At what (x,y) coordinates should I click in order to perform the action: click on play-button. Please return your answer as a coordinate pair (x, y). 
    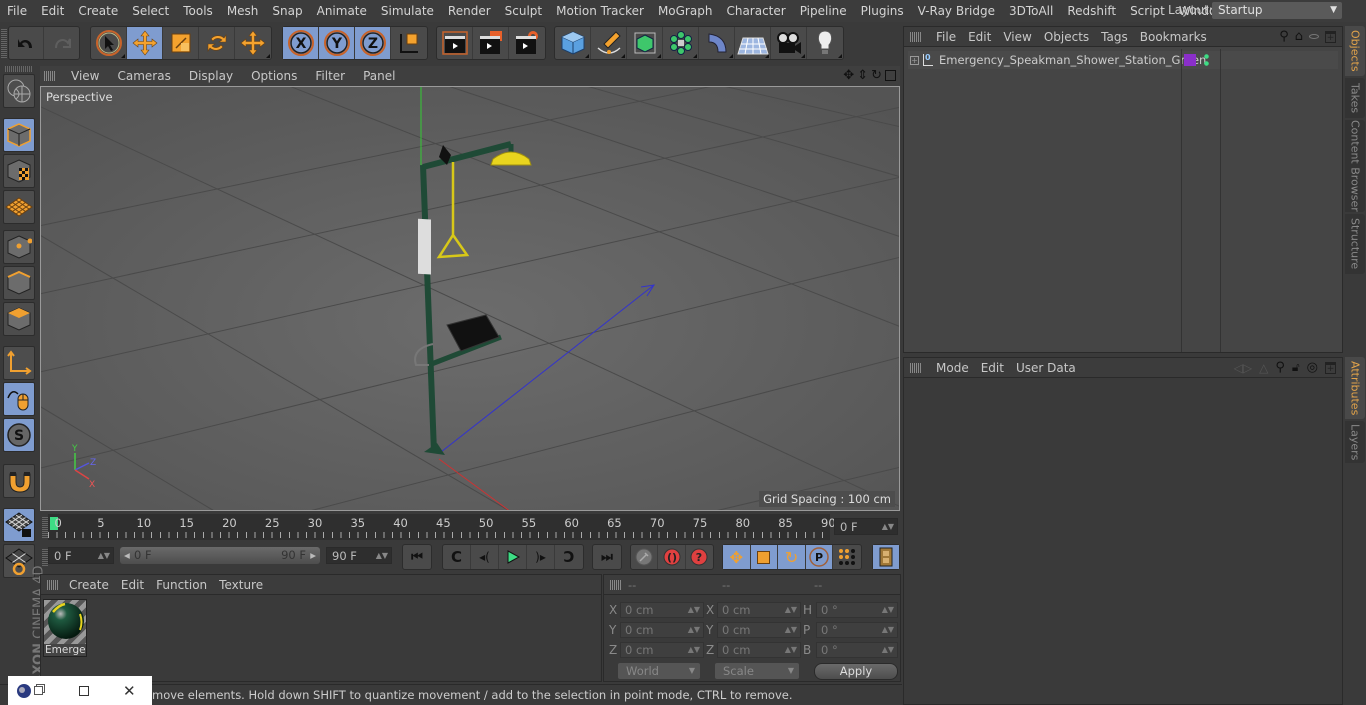
    Looking at the image, I should click on (513, 557).